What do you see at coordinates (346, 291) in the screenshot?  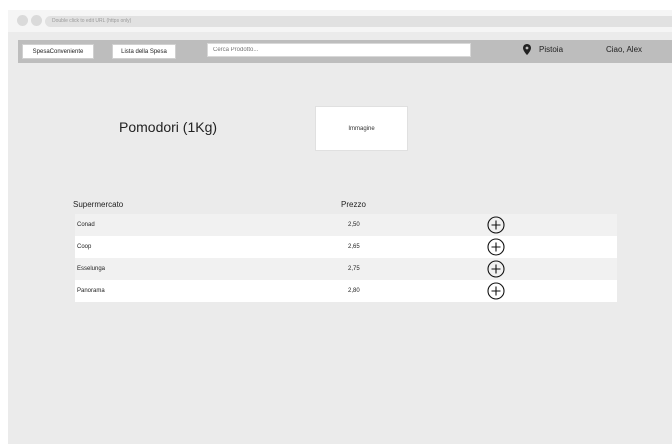 I see `table-row: Panorama 2,80` at bounding box center [346, 291].